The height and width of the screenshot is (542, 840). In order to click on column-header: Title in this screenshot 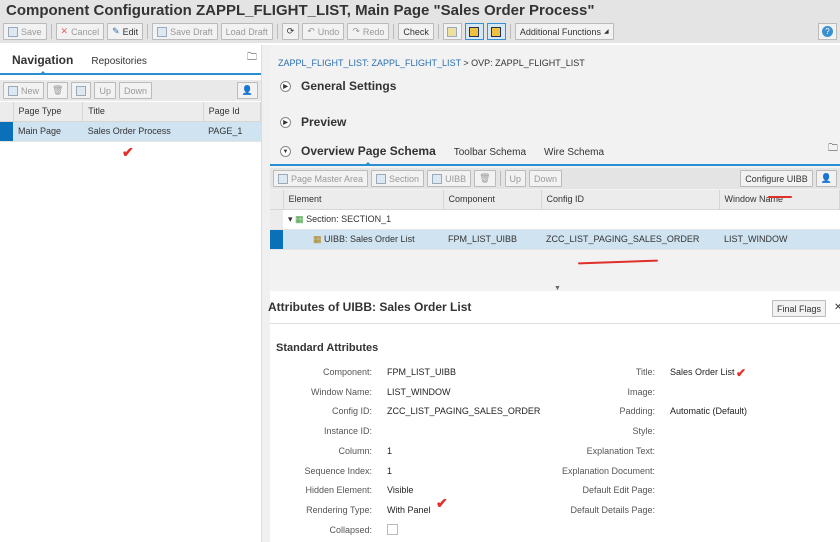, I will do `click(143, 112)`.